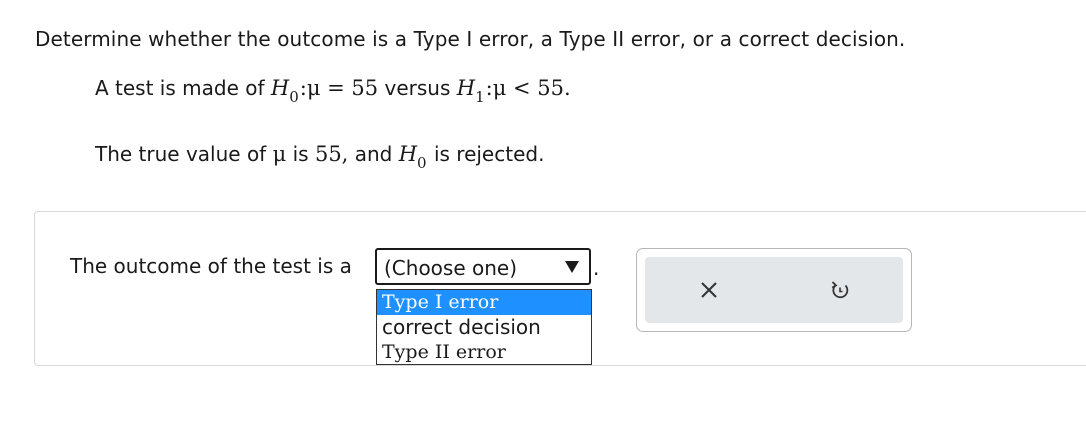 This screenshot has width=1086, height=434. I want to click on rejected-hypothesis: H0, so click(412, 157).